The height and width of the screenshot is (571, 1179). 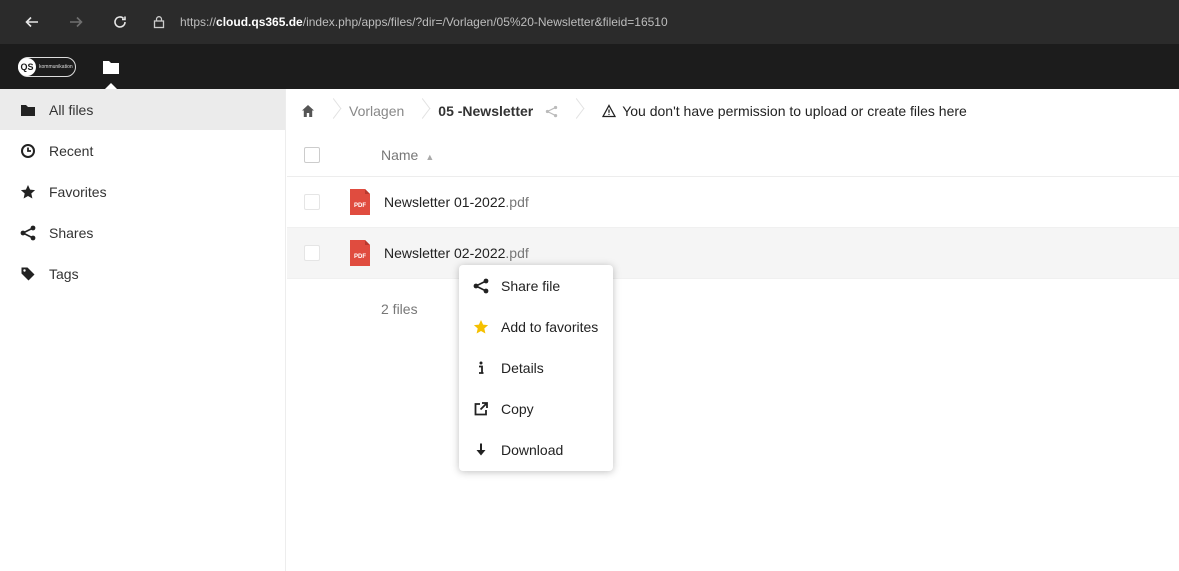 I want to click on select-all-checkbox, so click(x=312, y=154).